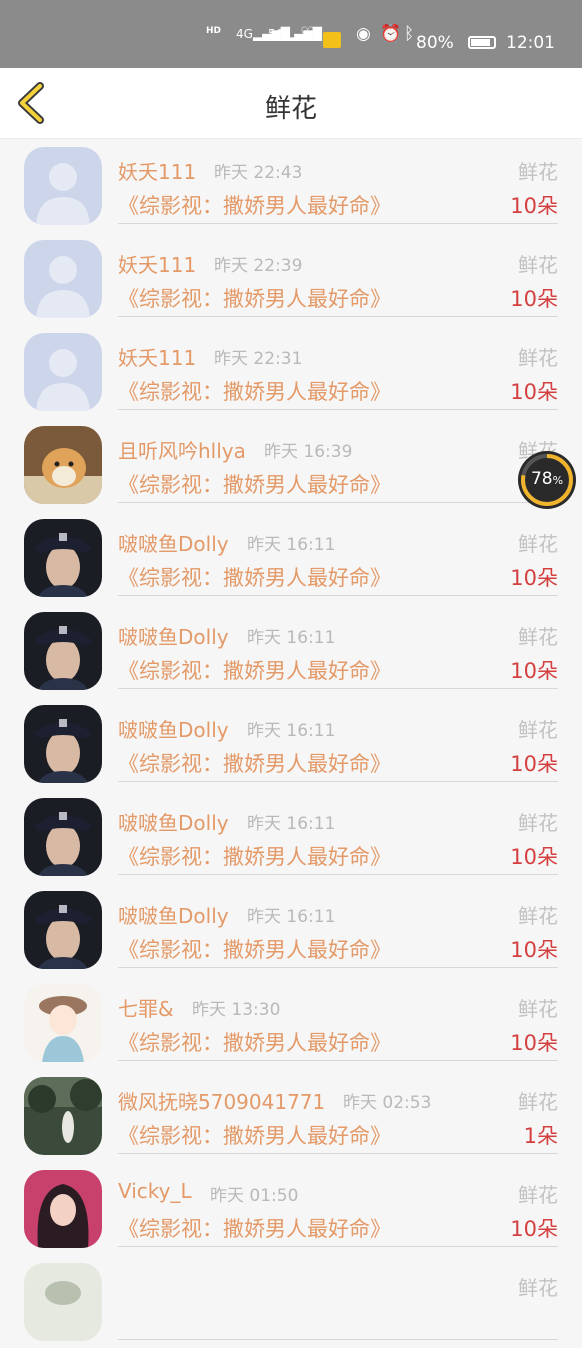 The width and height of the screenshot is (582, 1348). Describe the element at coordinates (291, 185) in the screenshot. I see `list-item: 妖夭111 昨天 22:43 鲜花《综影视：撒娇男人最好命》 10朵` at that location.